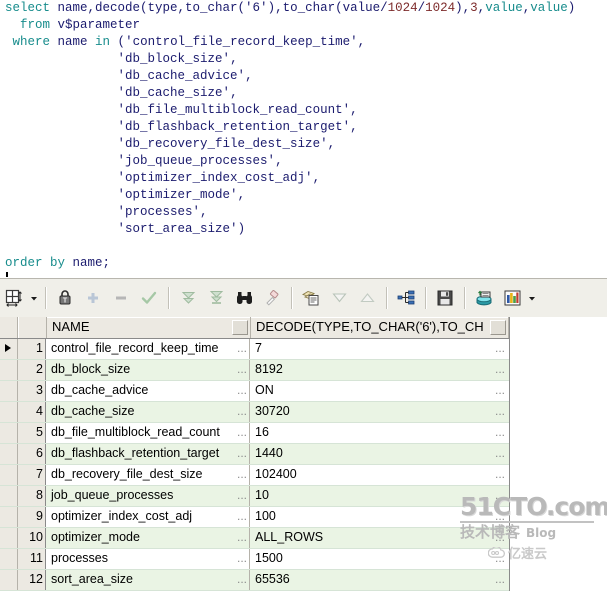 Image resolution: width=607 pixels, height=591 pixels. Describe the element at coordinates (149, 298) in the screenshot. I see `post-record-icon` at that location.